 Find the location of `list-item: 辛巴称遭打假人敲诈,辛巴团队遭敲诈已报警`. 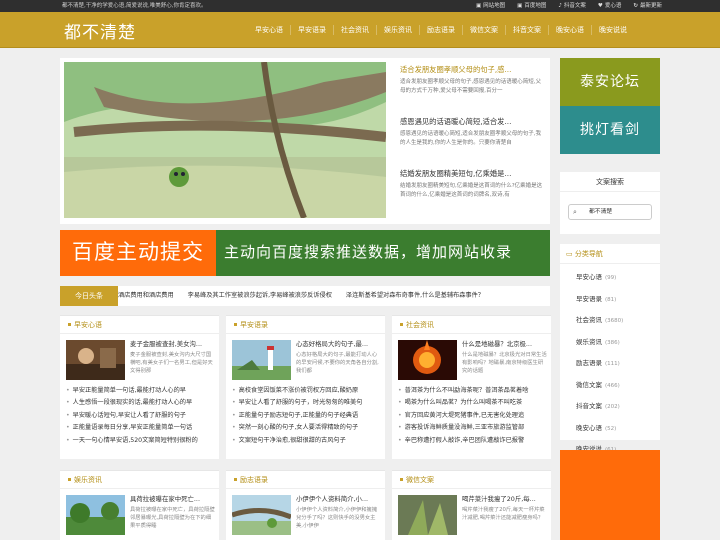

list-item: 辛巴称遭打假人敲诈,辛巴团队遭敲诈已报警 is located at coordinates (473, 441).